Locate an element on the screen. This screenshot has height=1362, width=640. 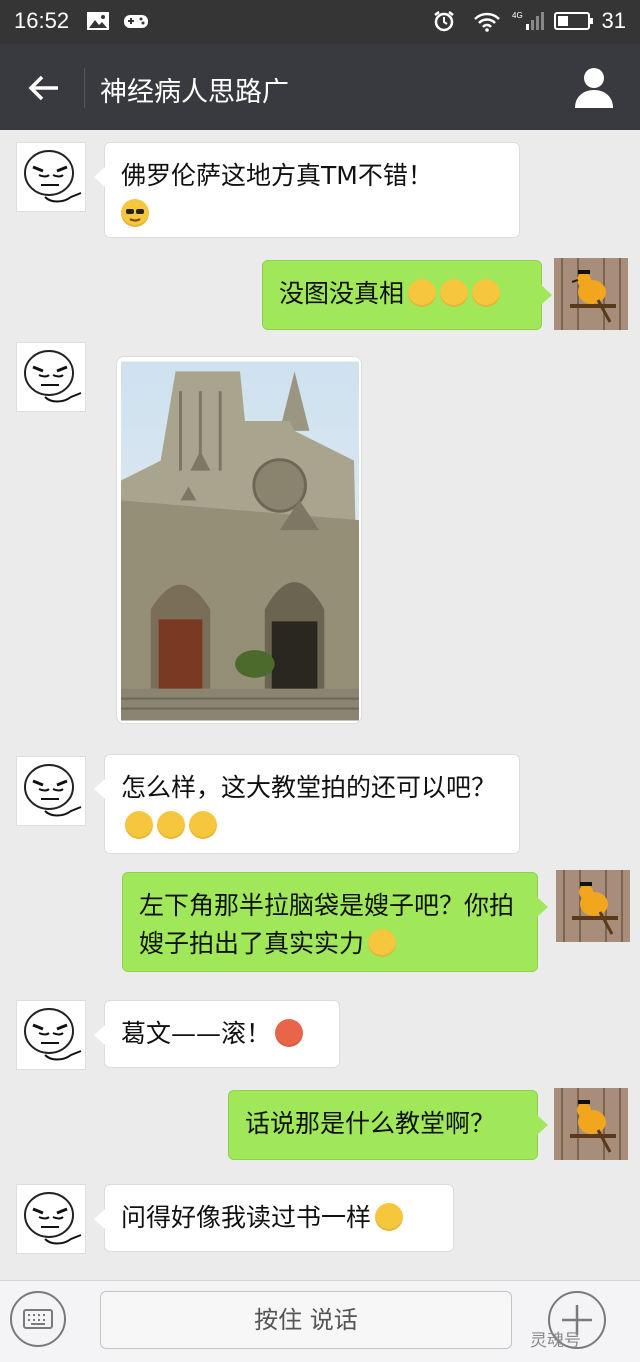
message-text: 葛文——滚！ is located at coordinates (196, 1033).